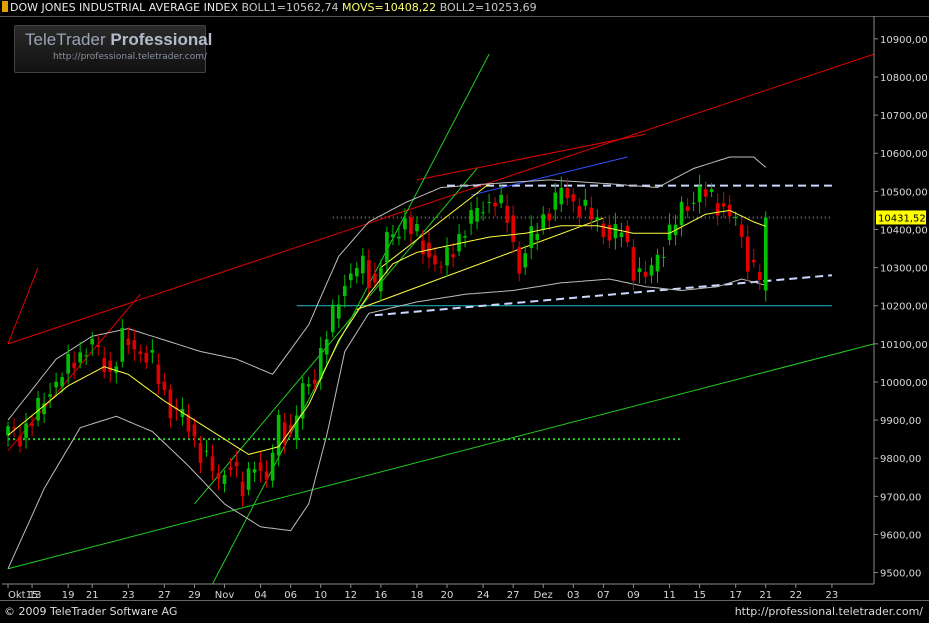  Describe the element at coordinates (603, 295) in the screenshot. I see `support-dashed-trendline` at that location.